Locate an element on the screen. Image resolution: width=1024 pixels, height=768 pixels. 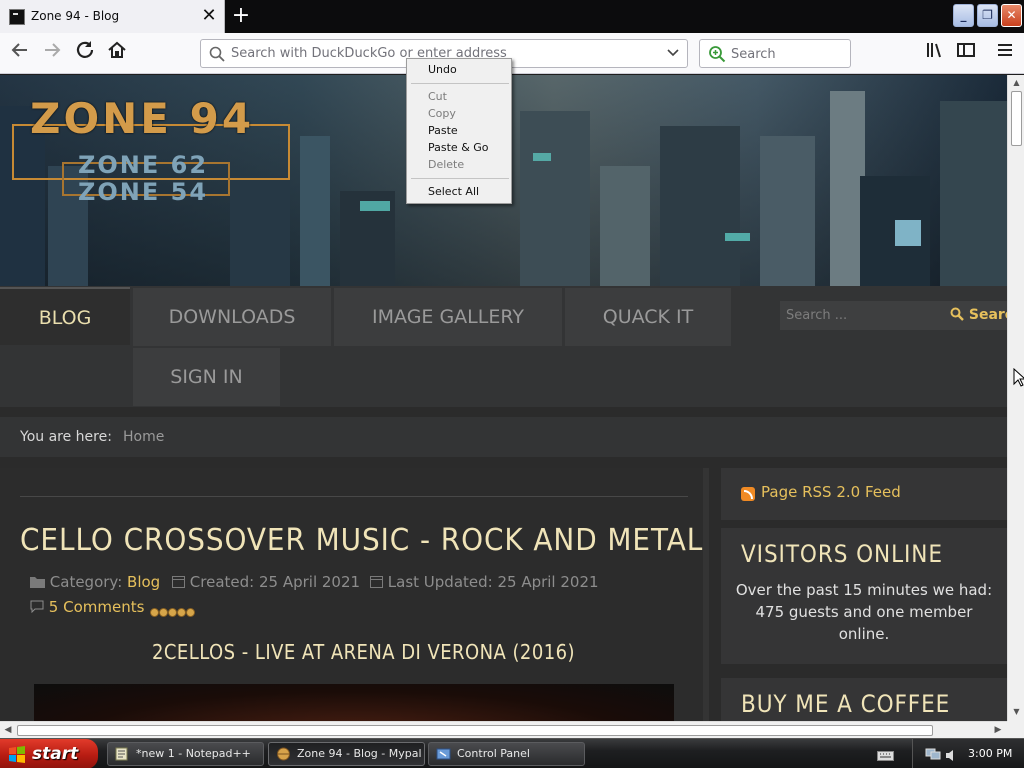
site-search-button: Search is located at coordinates (975, 315).